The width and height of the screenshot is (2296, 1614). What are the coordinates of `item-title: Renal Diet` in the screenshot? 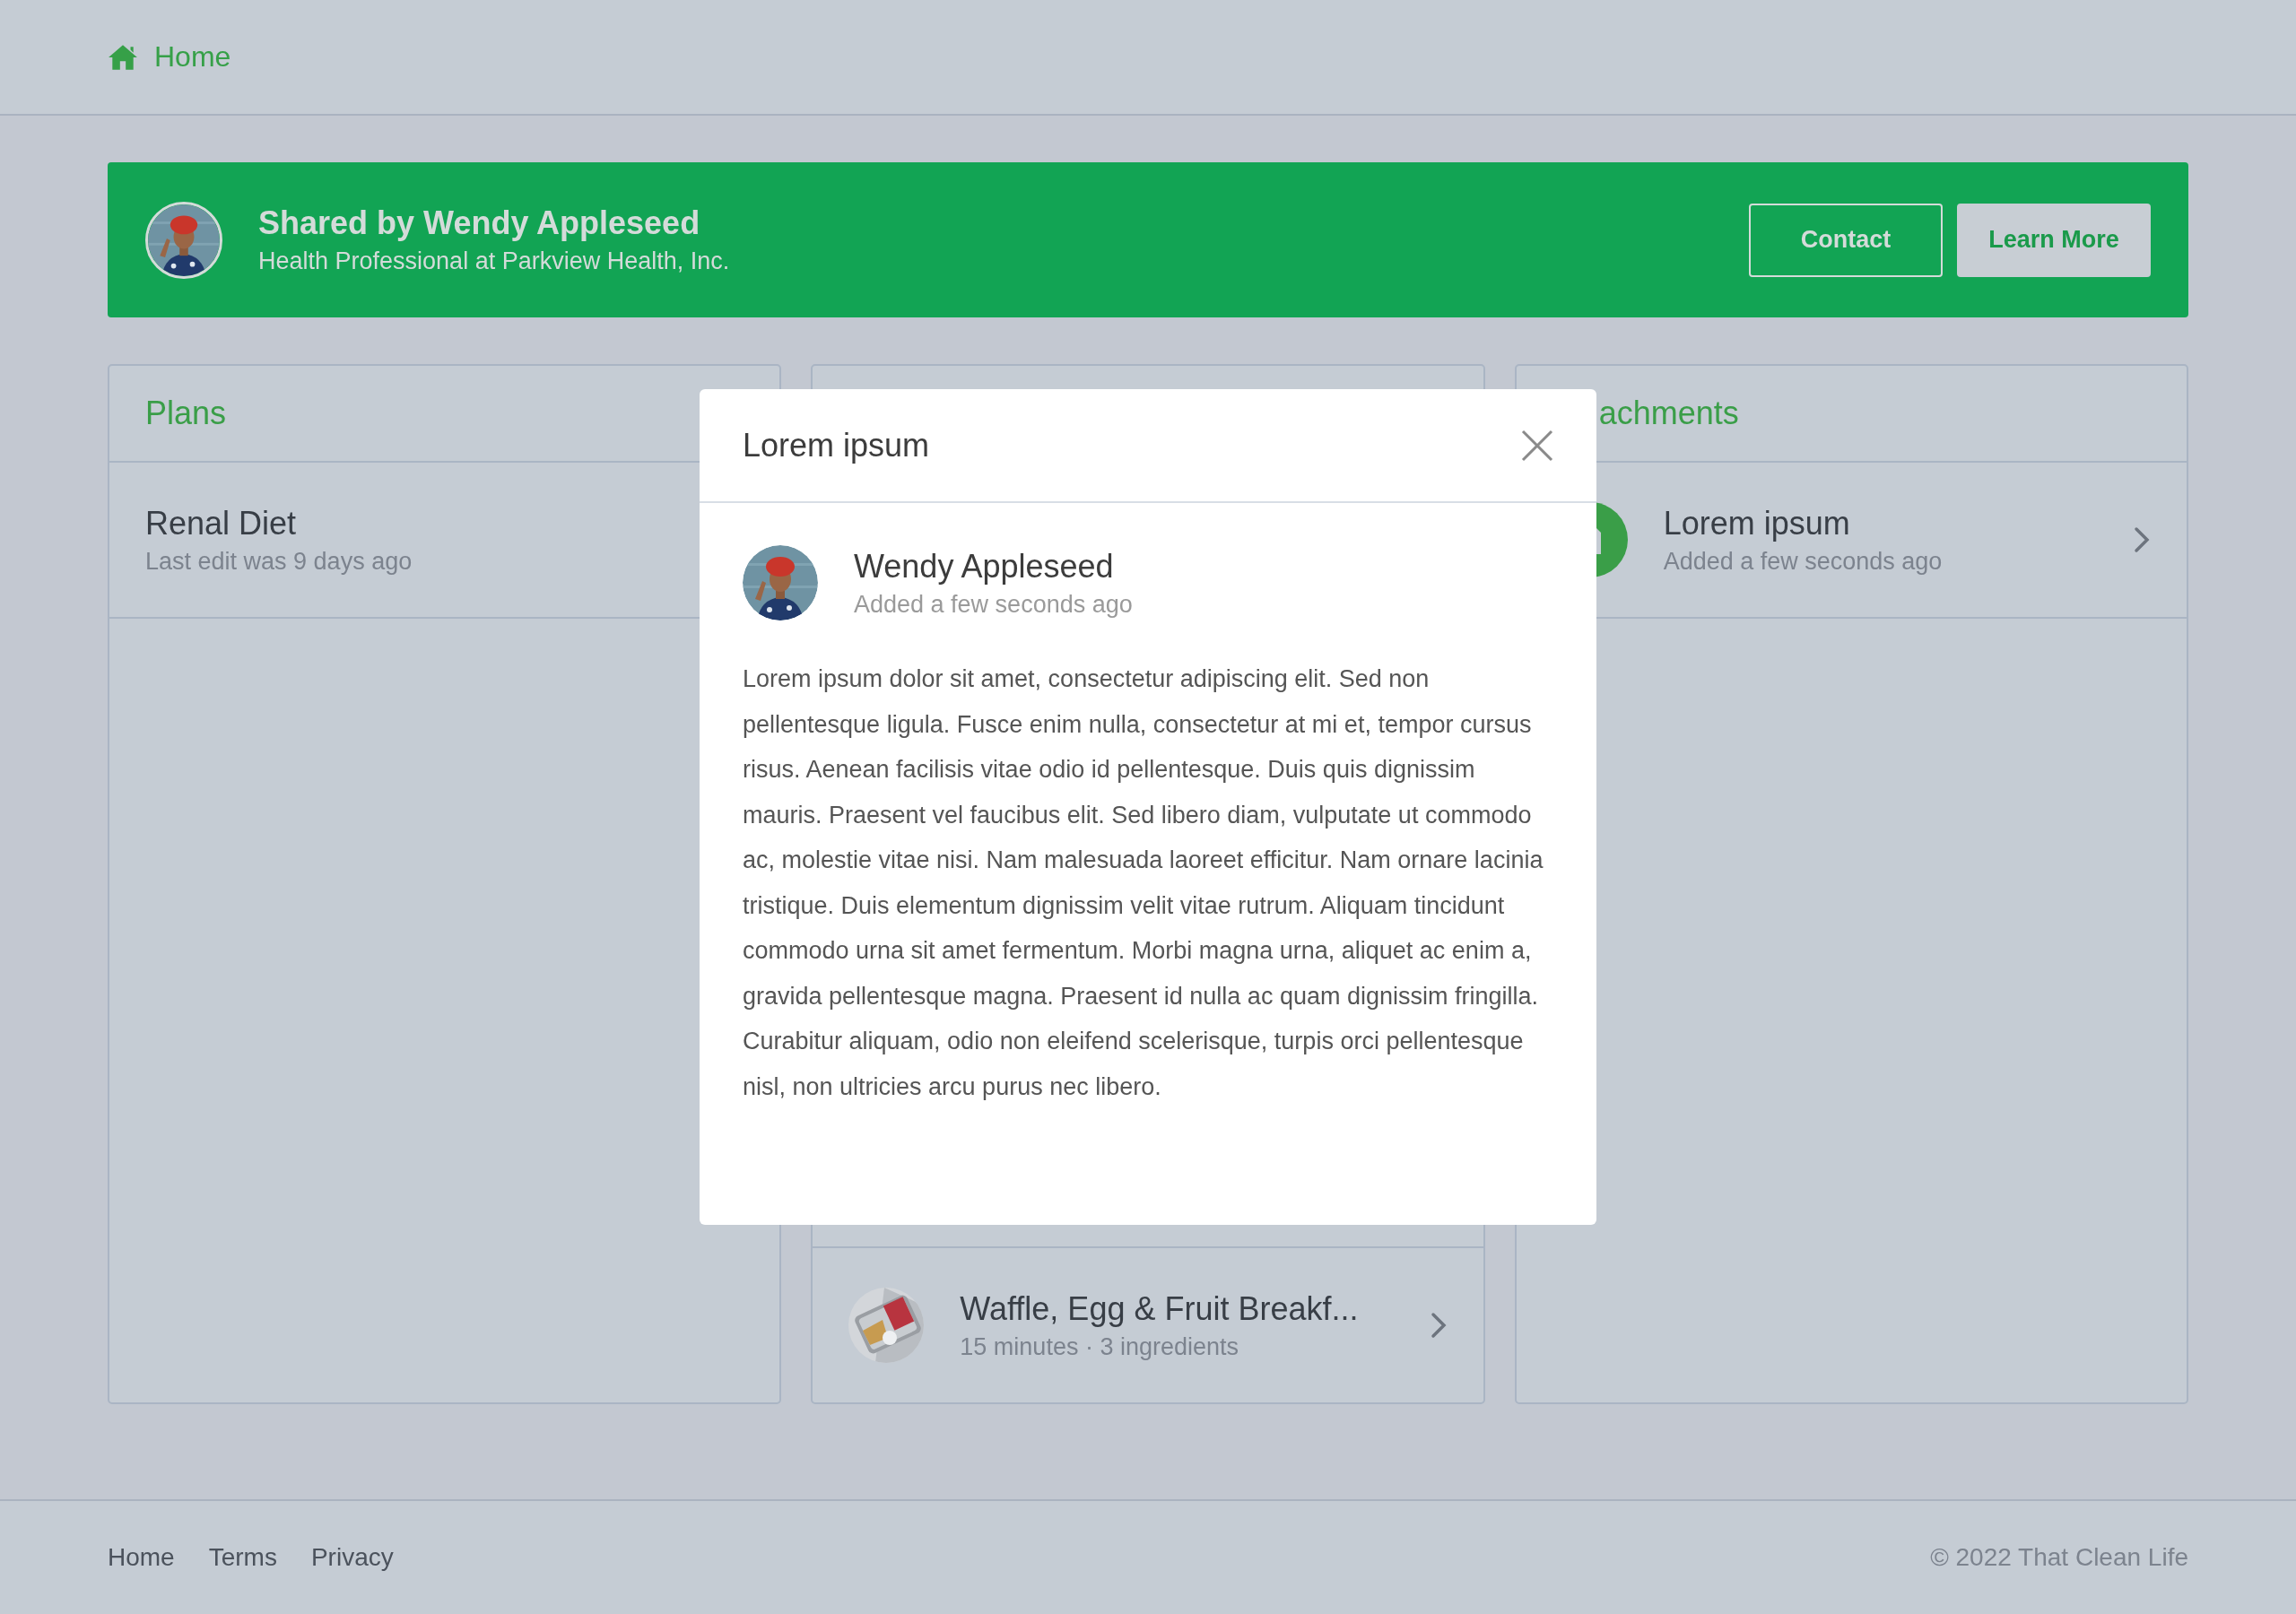 It's located at (221, 523).